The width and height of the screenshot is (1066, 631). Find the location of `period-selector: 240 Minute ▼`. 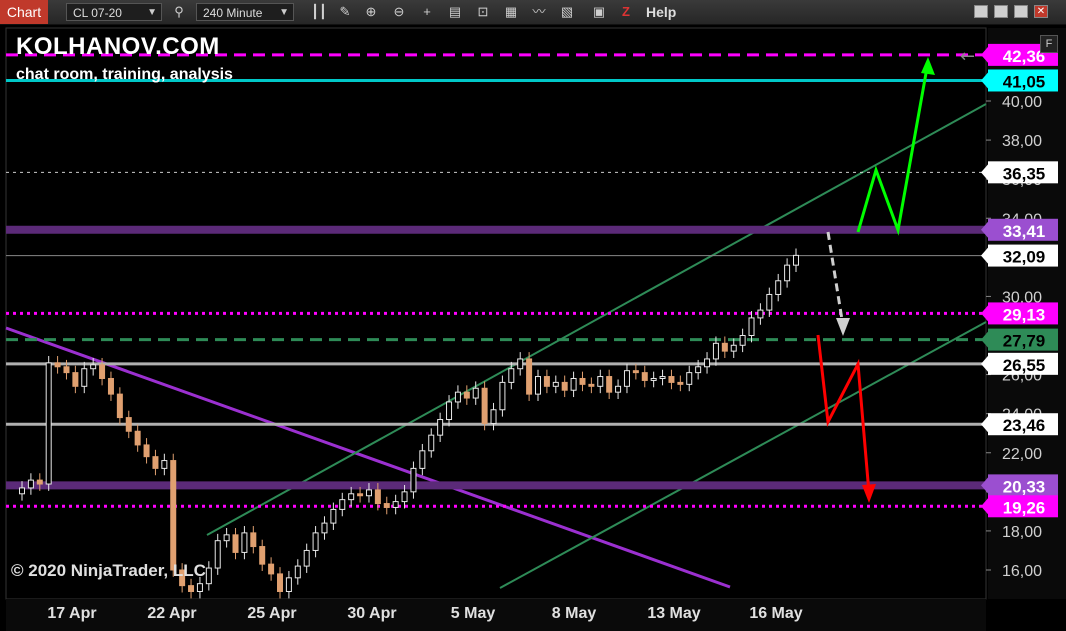

period-selector: 240 Minute ▼ is located at coordinates (245, 12).